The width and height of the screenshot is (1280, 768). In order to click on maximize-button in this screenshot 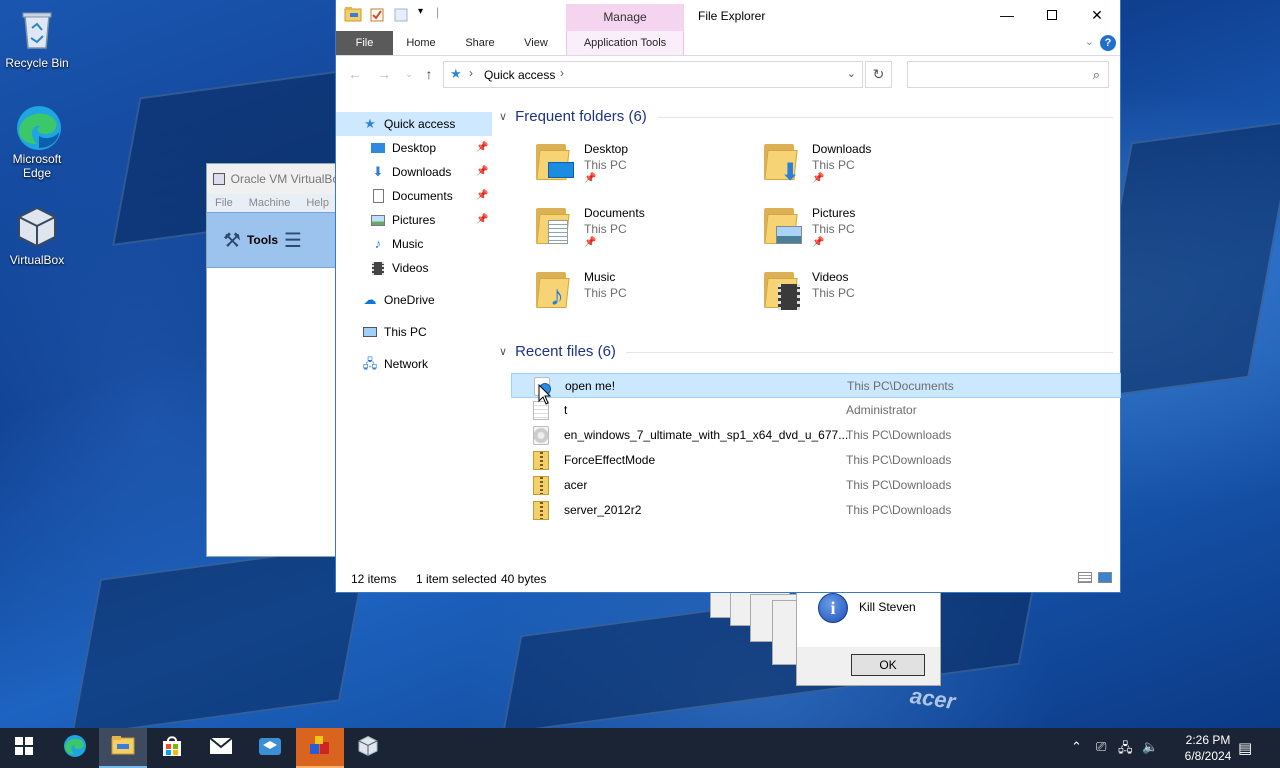, I will do `click(1052, 15)`.